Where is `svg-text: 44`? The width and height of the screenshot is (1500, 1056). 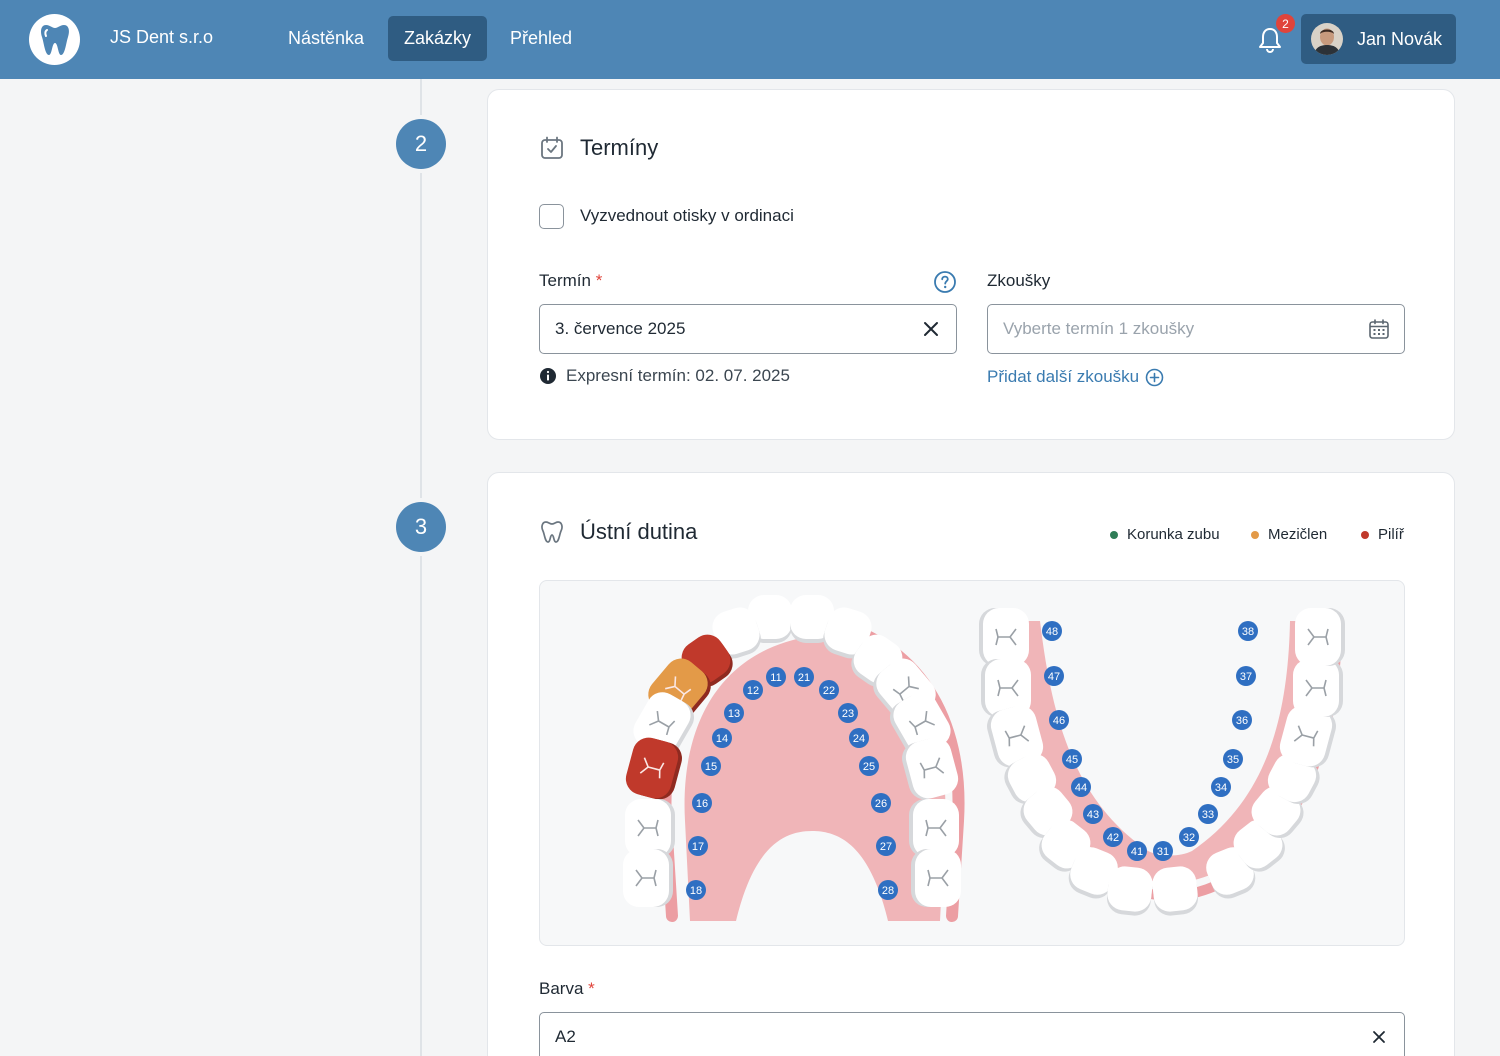 svg-text: 44 is located at coordinates (1081, 788).